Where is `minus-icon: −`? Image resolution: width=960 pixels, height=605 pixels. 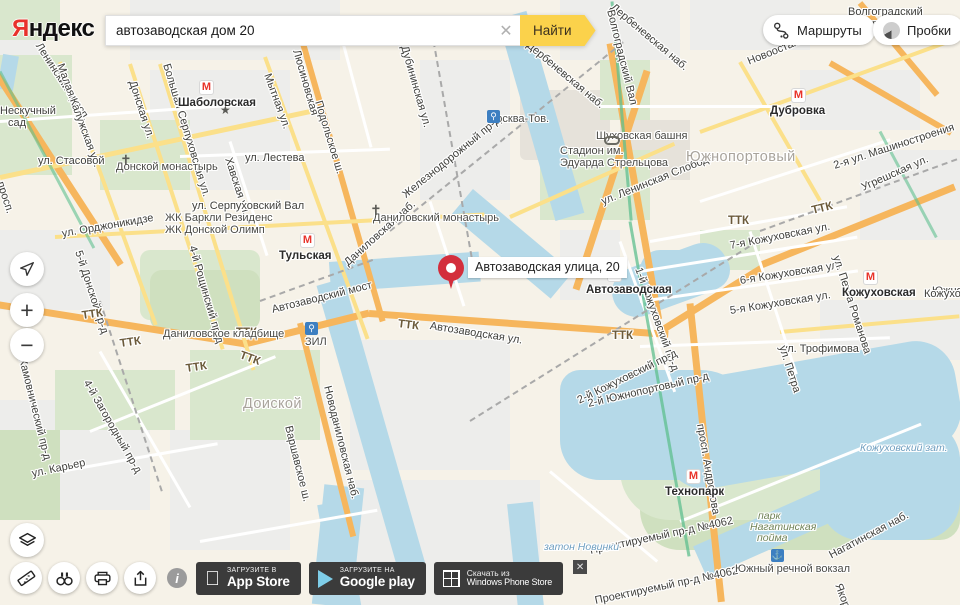
minus-icon: − is located at coordinates (27, 344).